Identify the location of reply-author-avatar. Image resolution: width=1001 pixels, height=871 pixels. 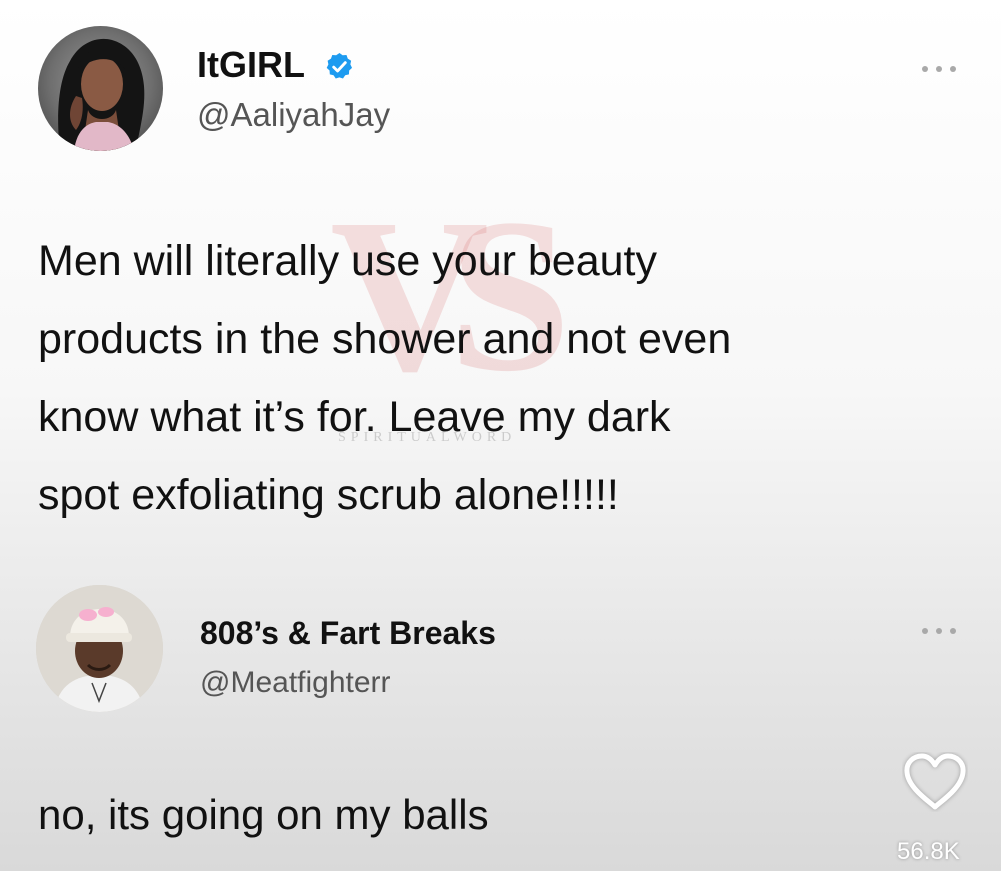
(99, 648).